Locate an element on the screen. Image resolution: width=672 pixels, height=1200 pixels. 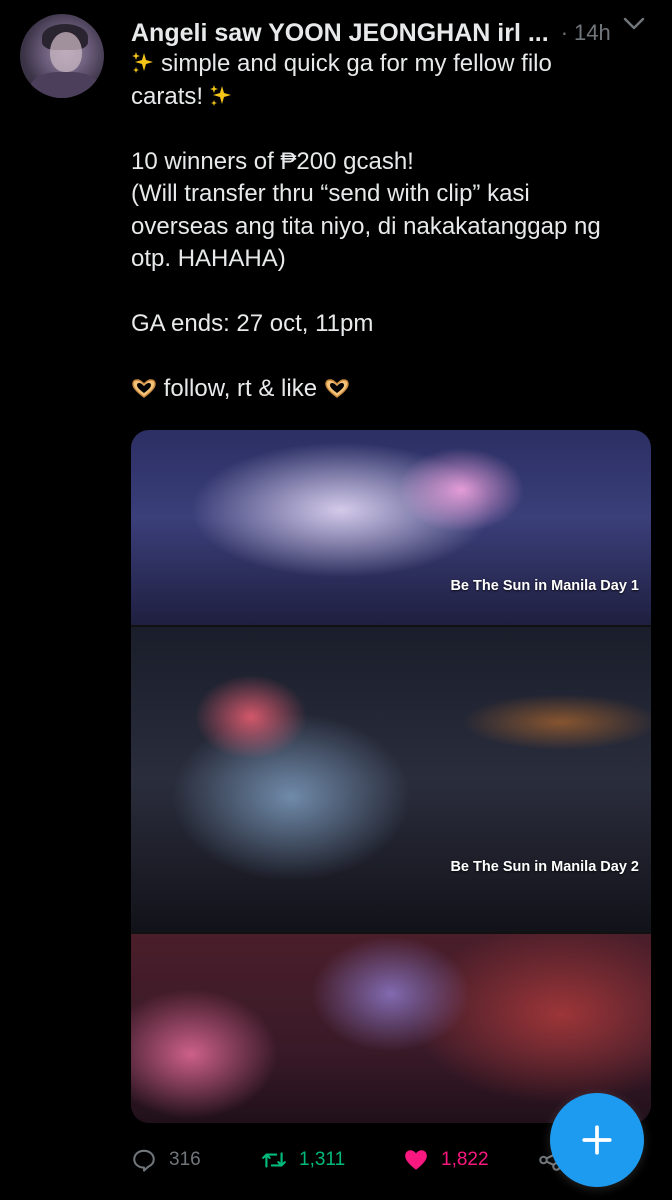
reply-count: 316 is located at coordinates (185, 1159).